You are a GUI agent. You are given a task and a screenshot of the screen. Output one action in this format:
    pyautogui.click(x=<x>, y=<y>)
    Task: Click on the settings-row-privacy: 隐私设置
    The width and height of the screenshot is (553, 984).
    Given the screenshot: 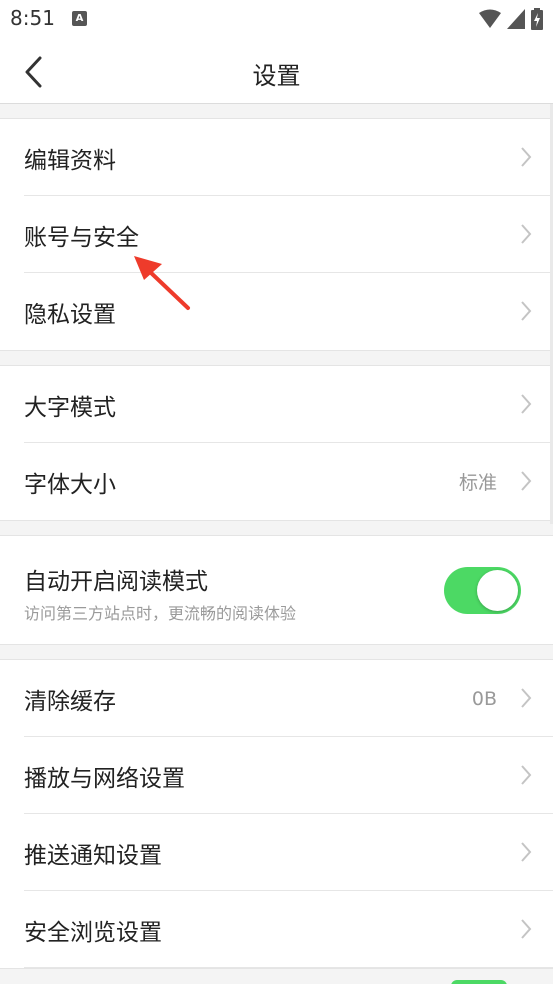 What is the action you would take?
    pyautogui.click(x=276, y=311)
    